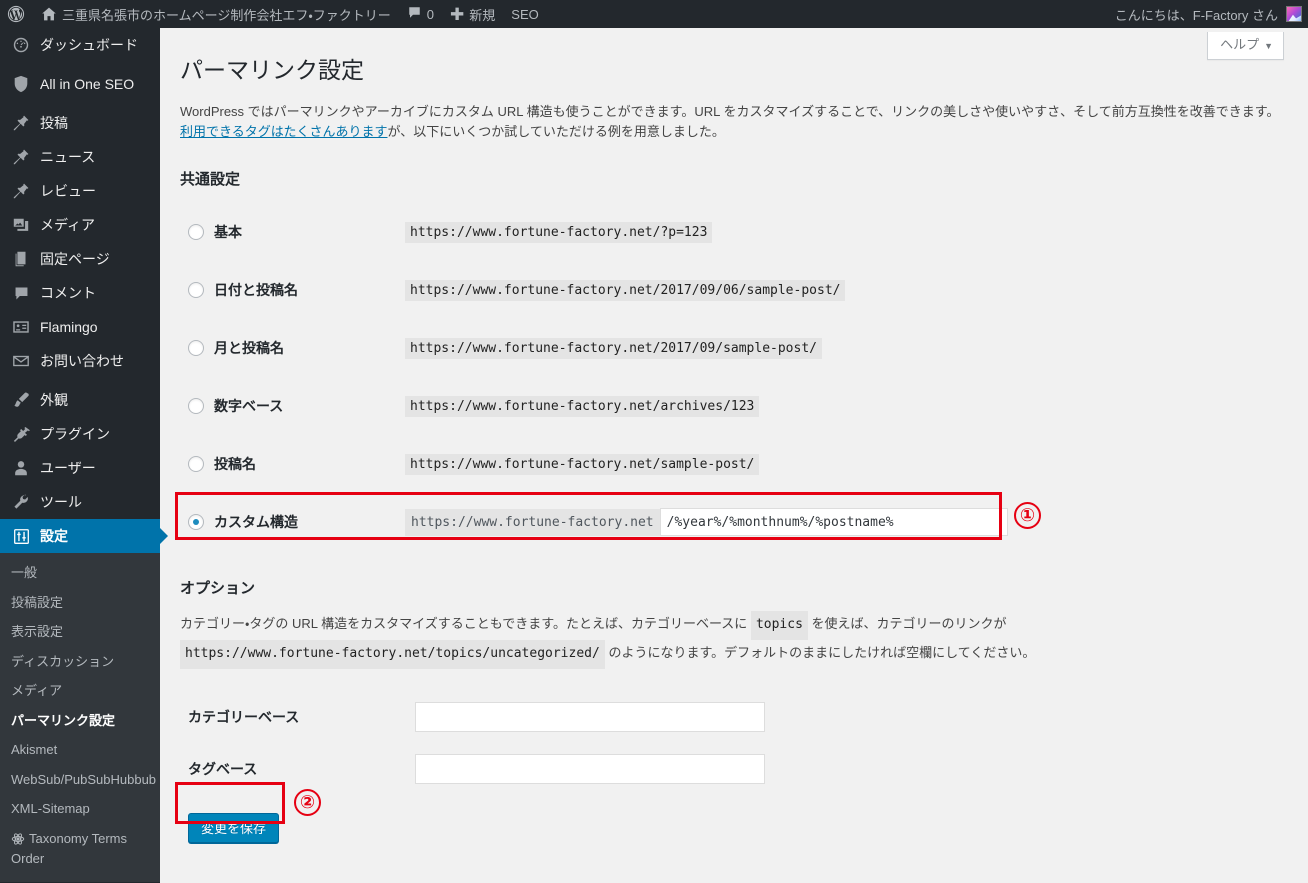  What do you see at coordinates (1027, 515) in the screenshot?
I see `annotation-number-1: ①` at bounding box center [1027, 515].